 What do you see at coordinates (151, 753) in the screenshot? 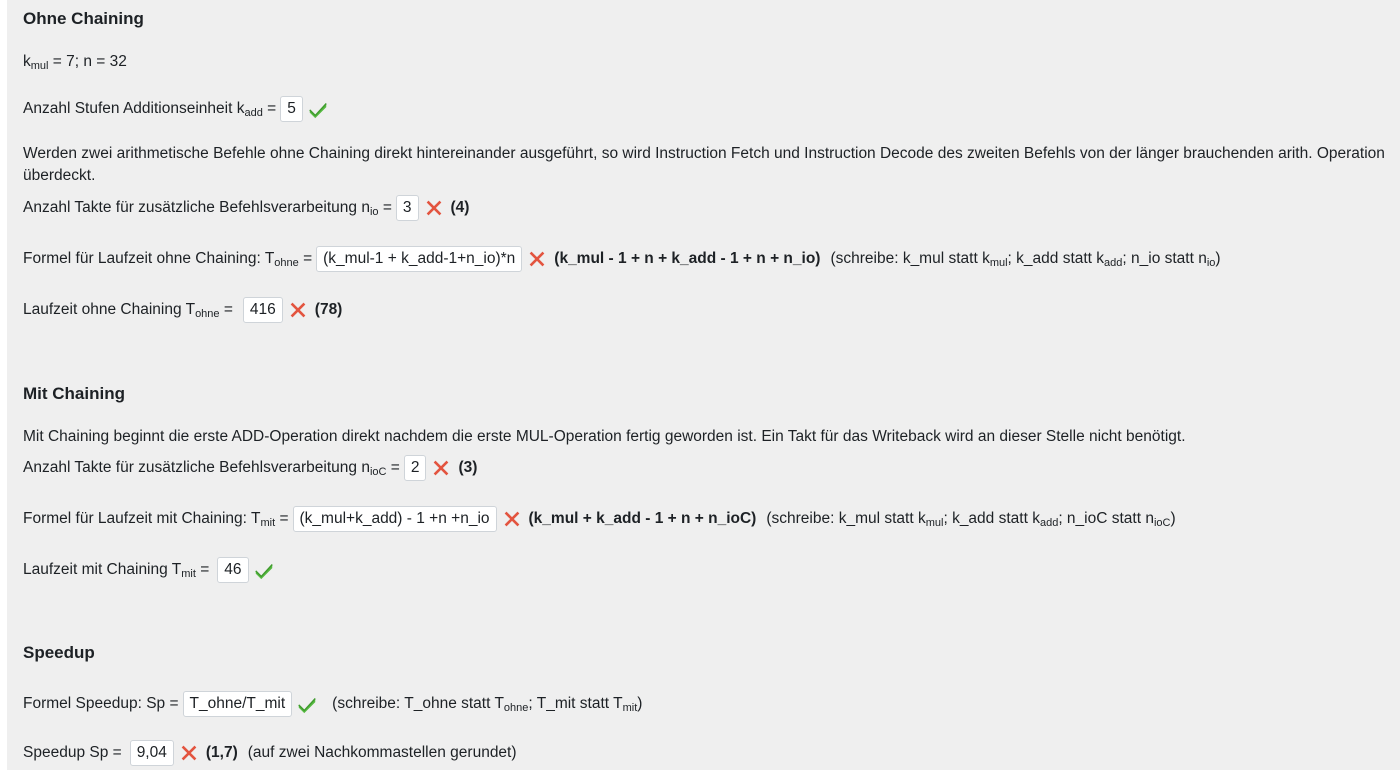
I see `speedup-wert-input: 9,04` at bounding box center [151, 753].